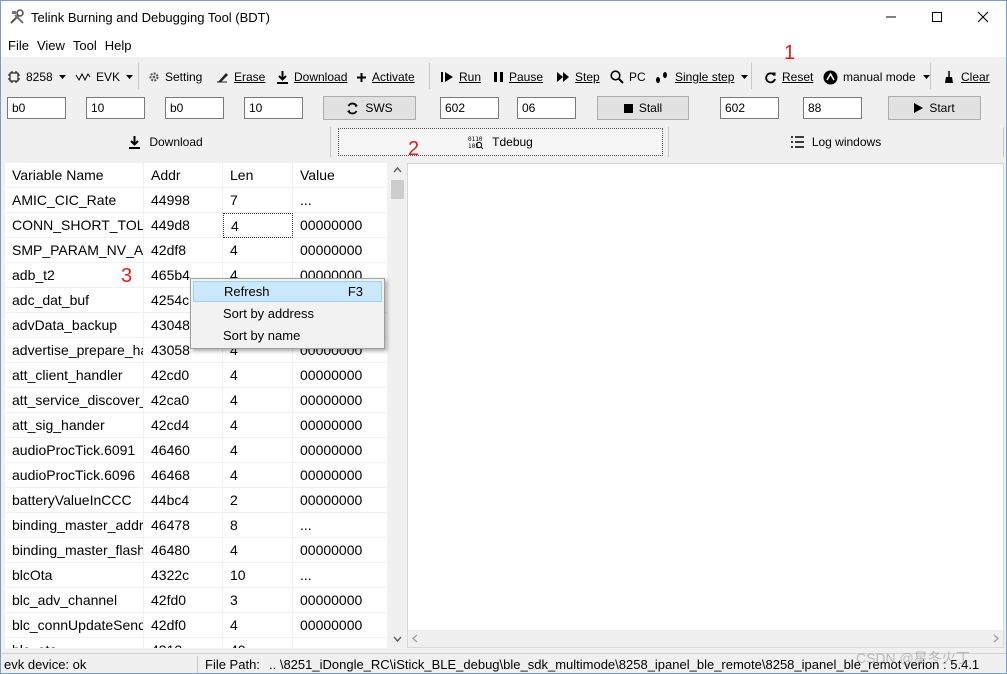  I want to click on mode-select: manual mode, so click(879, 77).